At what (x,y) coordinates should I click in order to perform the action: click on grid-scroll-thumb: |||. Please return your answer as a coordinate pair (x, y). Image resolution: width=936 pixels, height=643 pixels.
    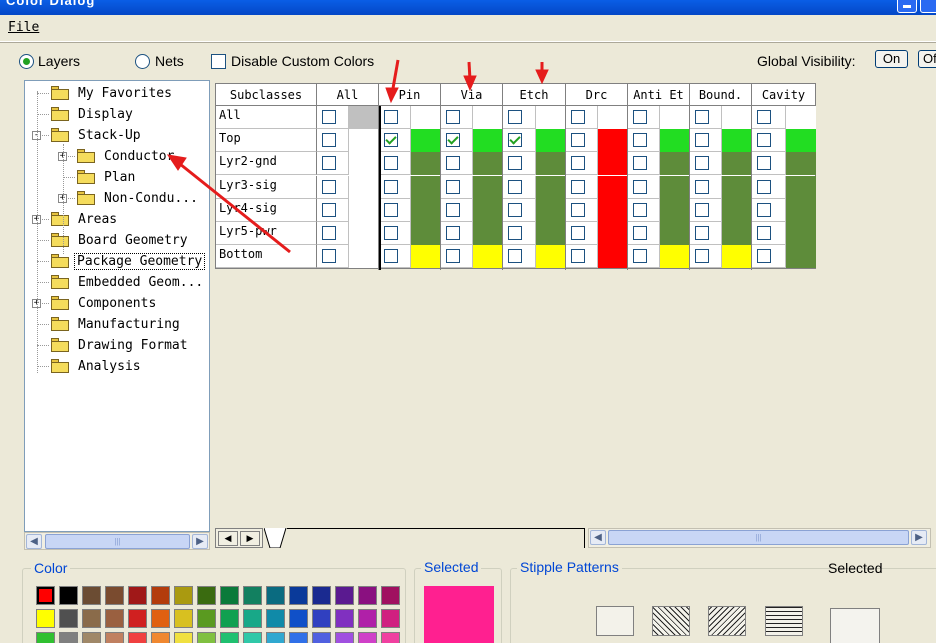
    Looking at the image, I should click on (758, 537).